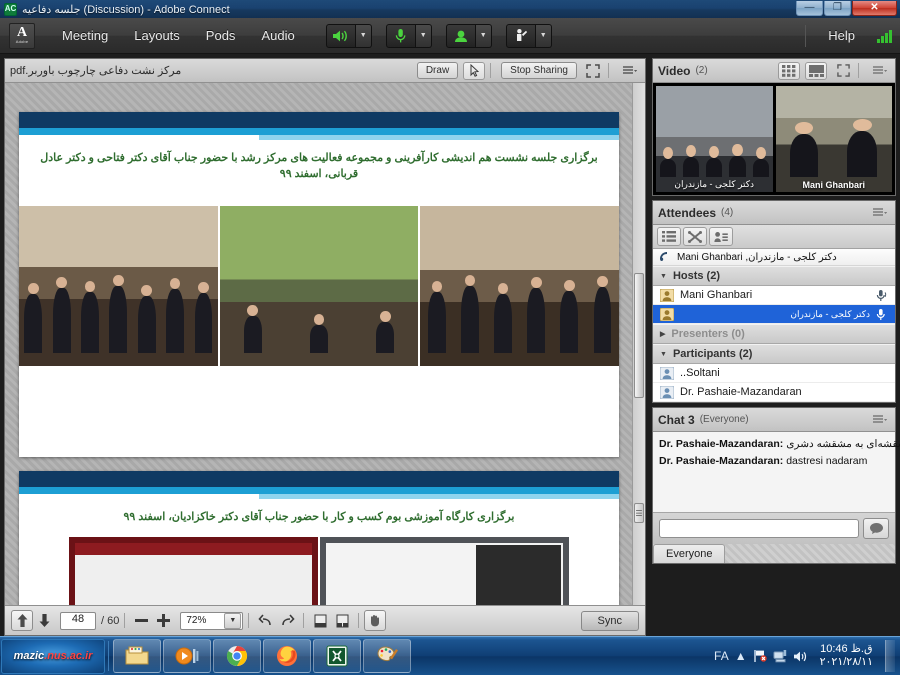  Describe the element at coordinates (759, 528) in the screenshot. I see `chat-input` at that location.